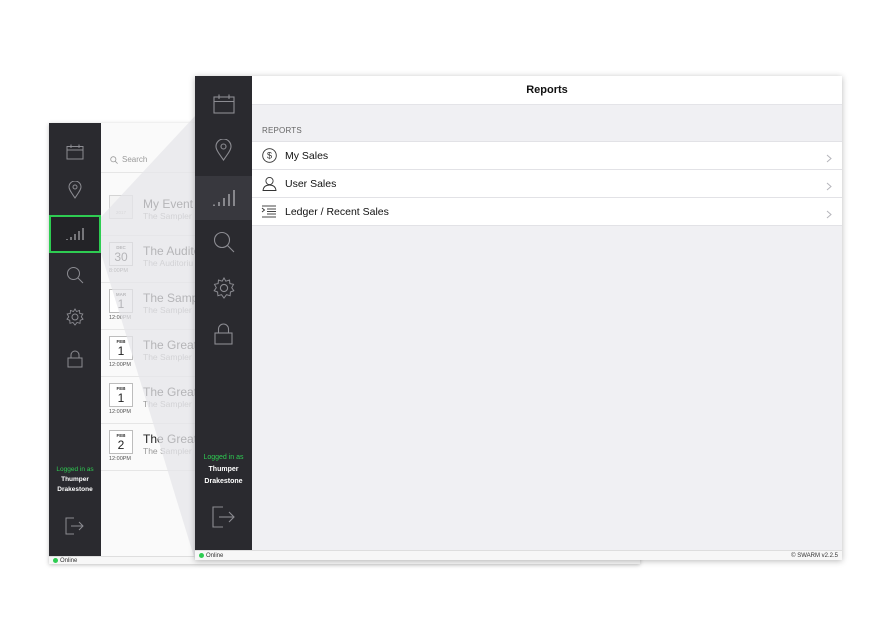 Image resolution: width=890 pixels, height=635 pixels. What do you see at coordinates (118, 271) in the screenshot?
I see `event-time: 8:00PM` at bounding box center [118, 271].